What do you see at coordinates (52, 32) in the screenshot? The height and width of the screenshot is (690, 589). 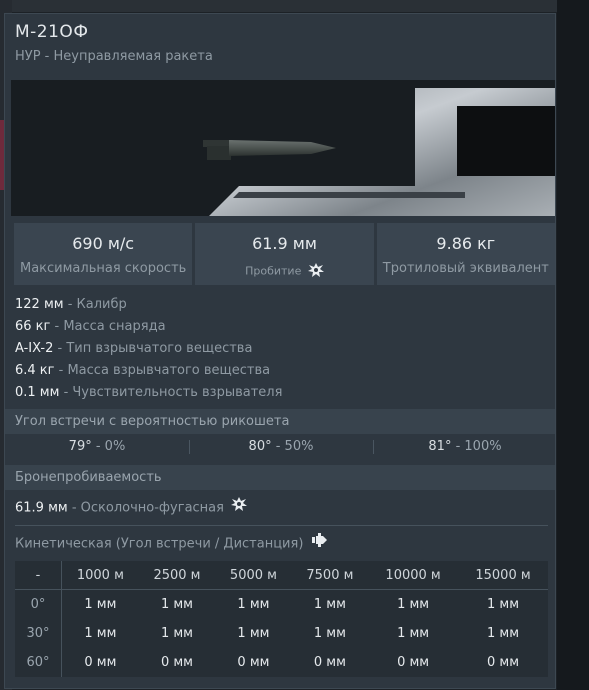 I see `shell-title: М-21ОФ` at bounding box center [52, 32].